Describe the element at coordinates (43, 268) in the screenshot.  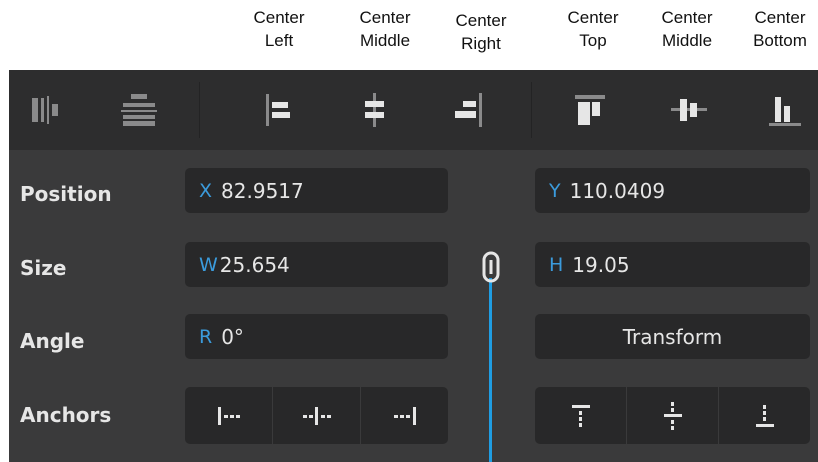
I see `size-label: Size` at that location.